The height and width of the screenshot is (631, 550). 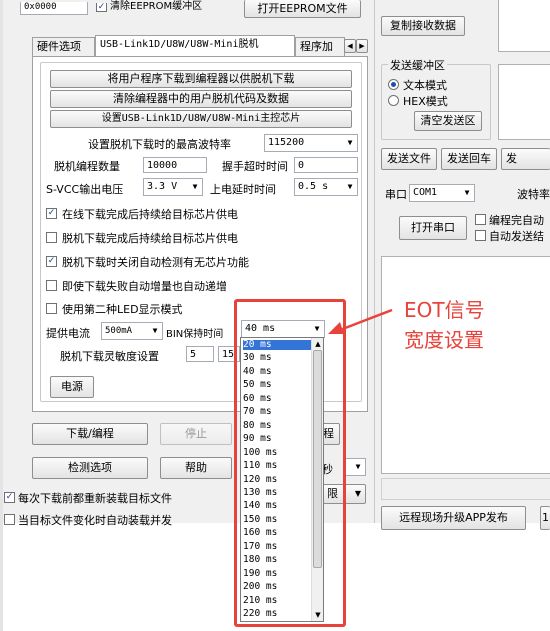 What do you see at coordinates (201, 99) in the screenshot?
I see `clear-user-code-button: 清除编程器中的用户脱机代码及数据` at bounding box center [201, 99].